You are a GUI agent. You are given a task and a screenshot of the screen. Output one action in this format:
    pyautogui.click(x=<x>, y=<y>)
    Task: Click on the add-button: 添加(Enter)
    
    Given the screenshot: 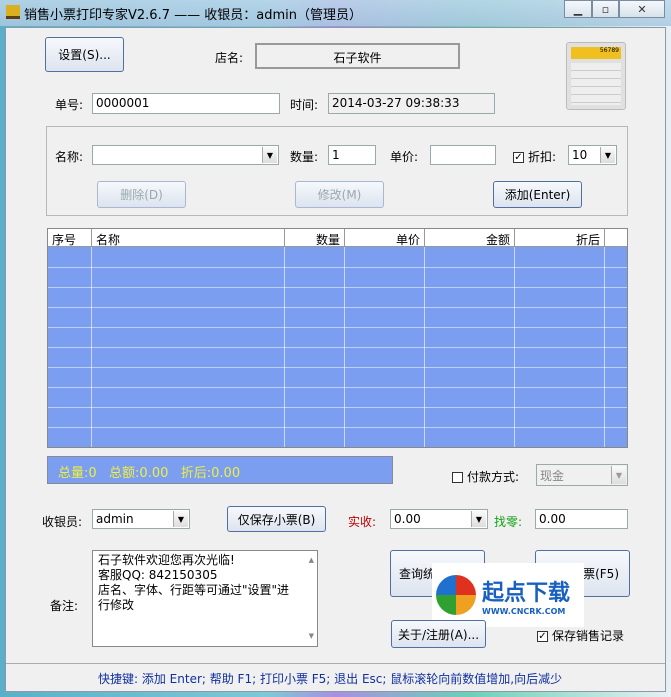 What is the action you would take?
    pyautogui.click(x=537, y=194)
    